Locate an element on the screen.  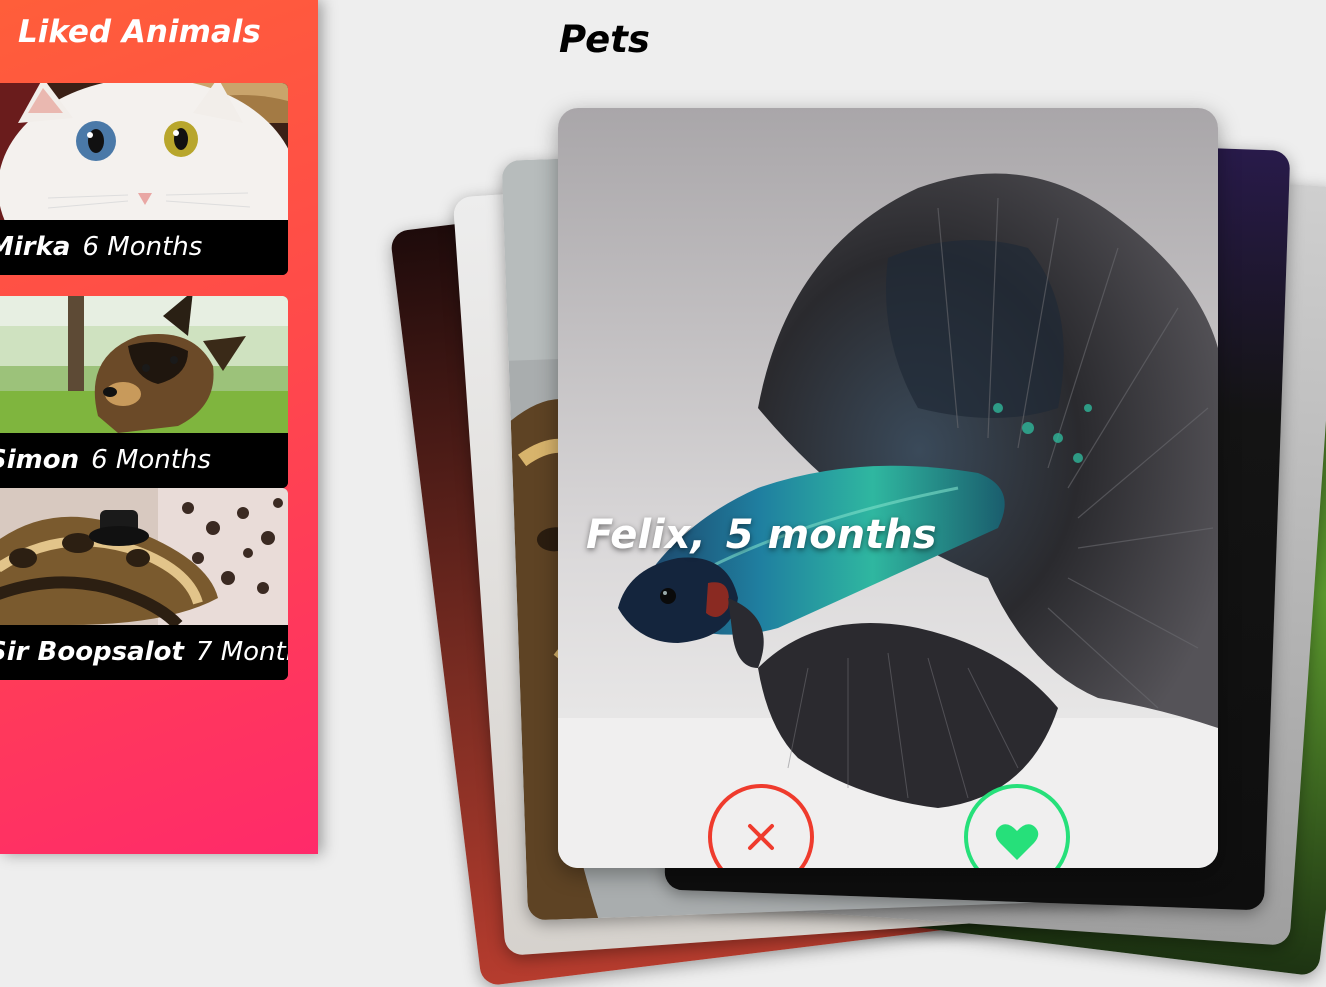
snake-with-hat-photo is located at coordinates (144, 556).